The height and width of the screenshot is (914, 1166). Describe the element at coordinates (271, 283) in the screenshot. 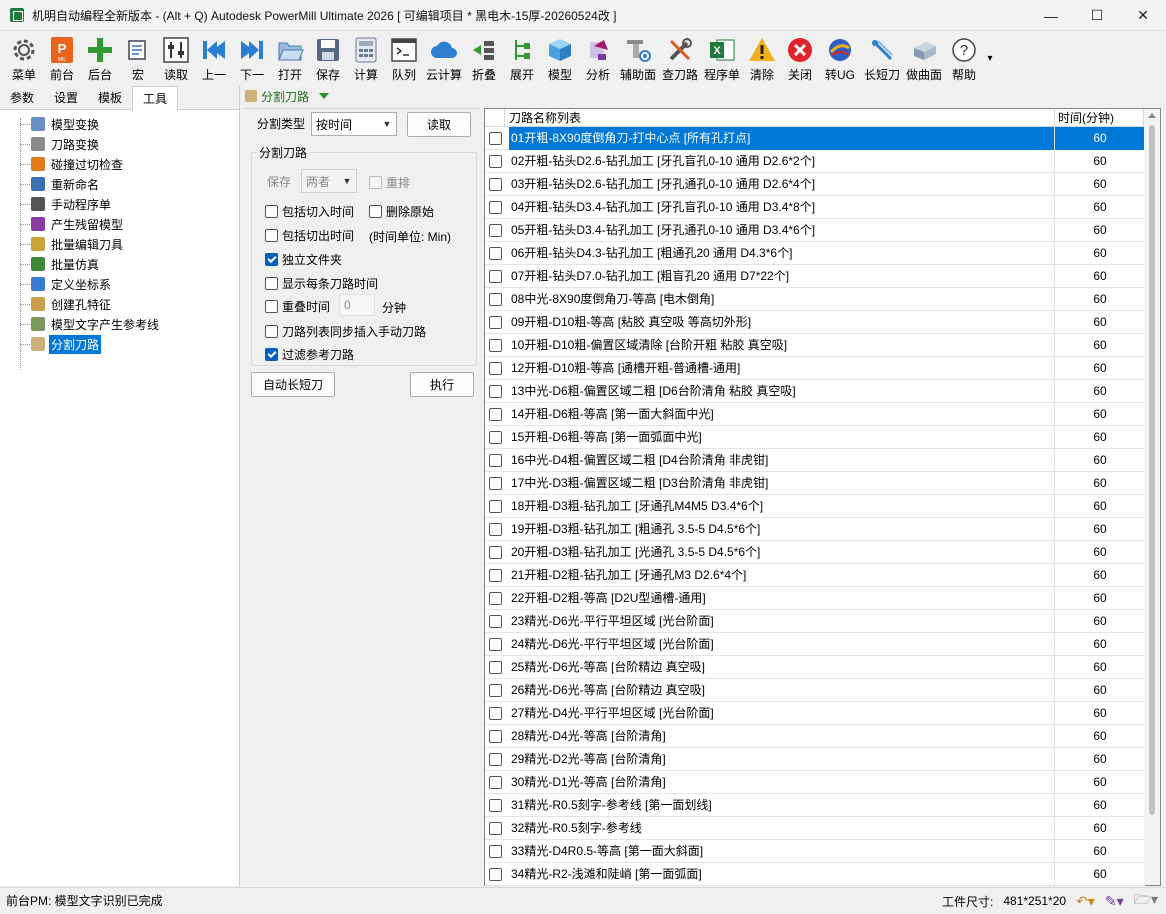

I see `show-each-time-checkbox` at that location.